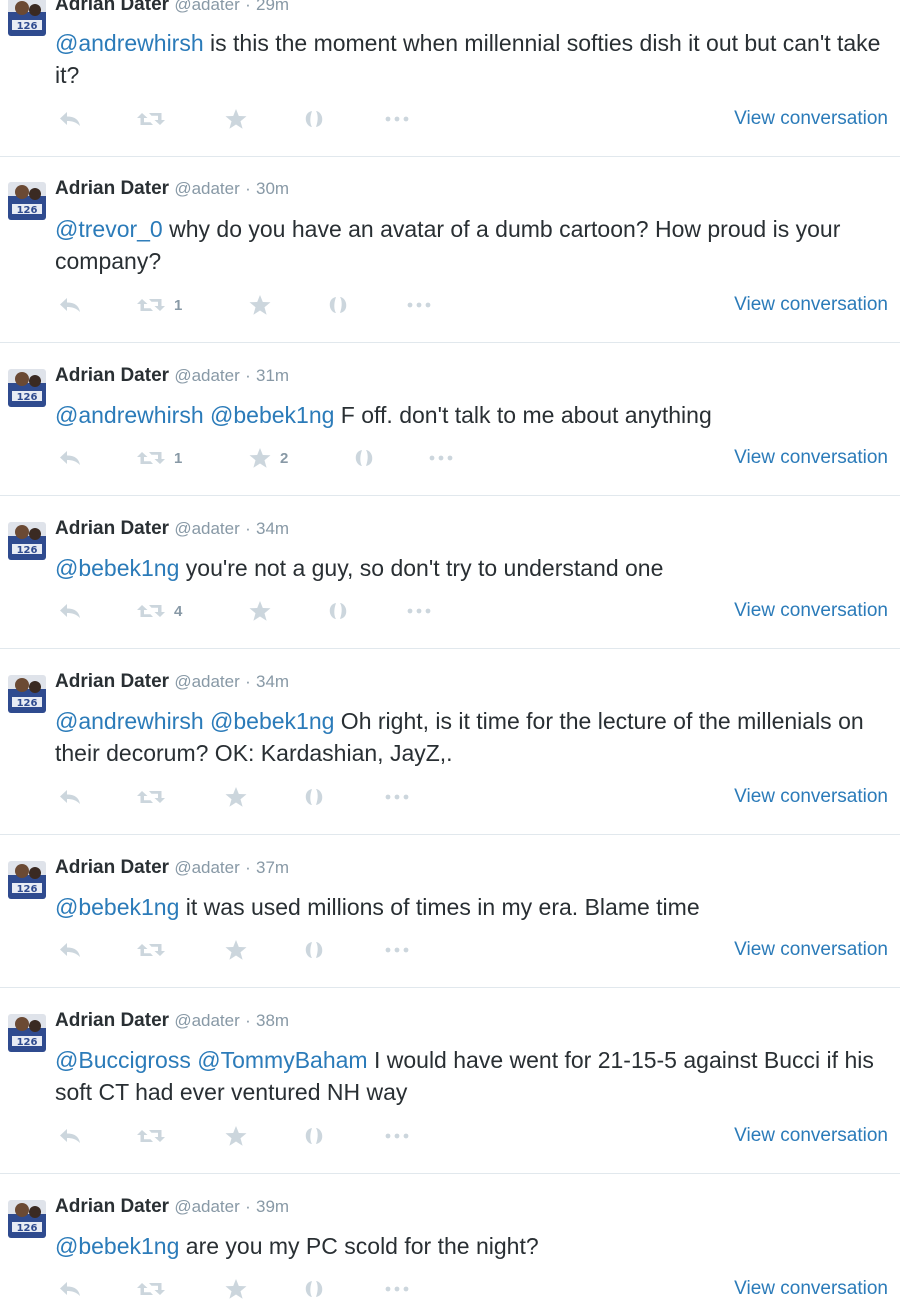 The height and width of the screenshot is (1313, 900). What do you see at coordinates (282, 1060) in the screenshot?
I see `mention-link: @TommyBaham` at bounding box center [282, 1060].